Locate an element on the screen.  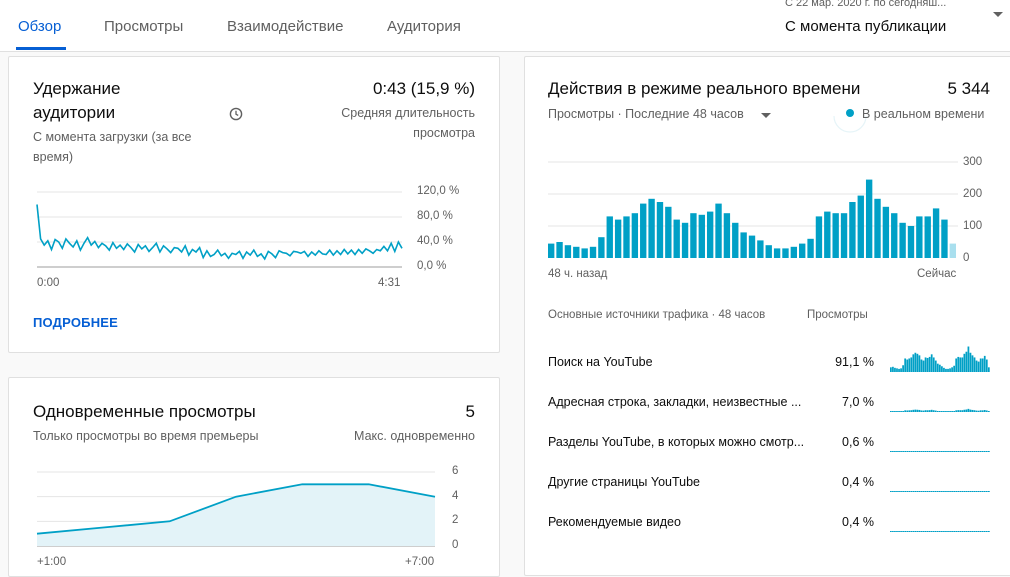
concurrent-x-tick: +1:00 is located at coordinates (52, 562).